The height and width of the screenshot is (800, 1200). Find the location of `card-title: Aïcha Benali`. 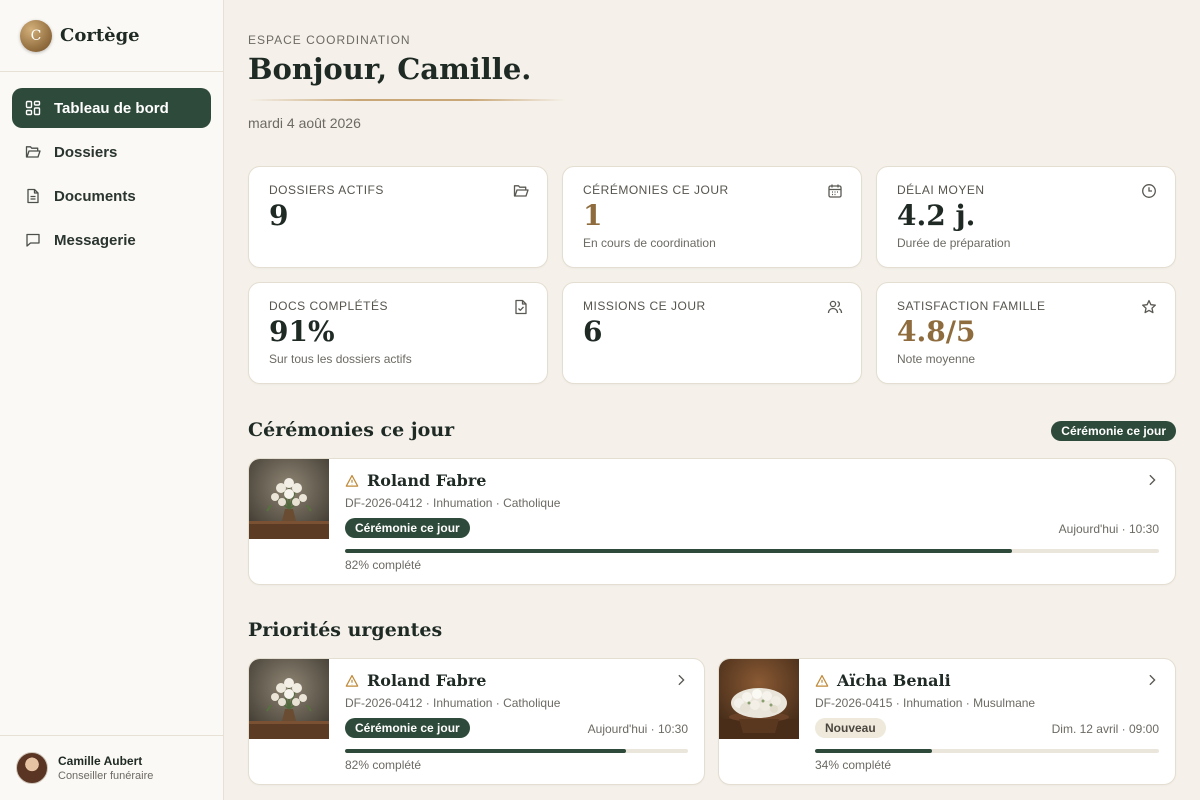

card-title: Aïcha Benali is located at coordinates (883, 680).